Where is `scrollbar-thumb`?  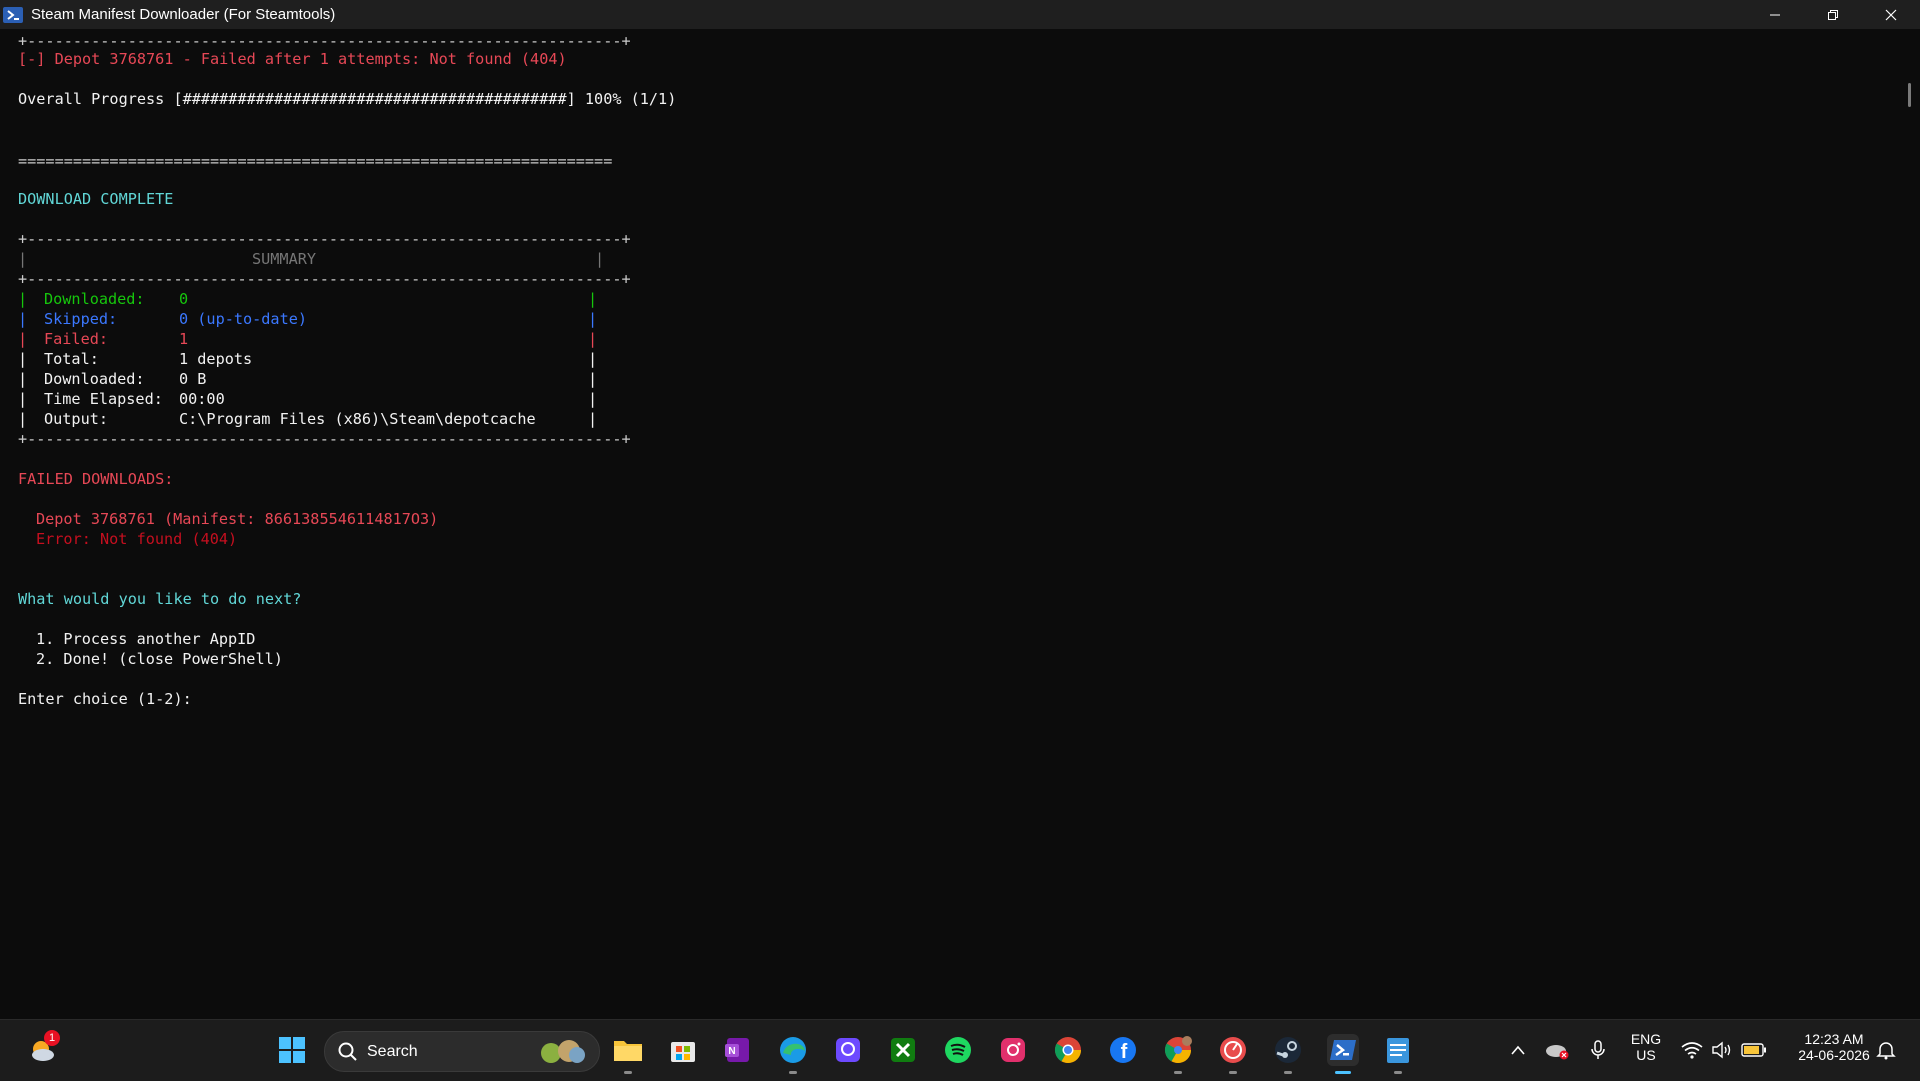 scrollbar-thumb is located at coordinates (1909, 95).